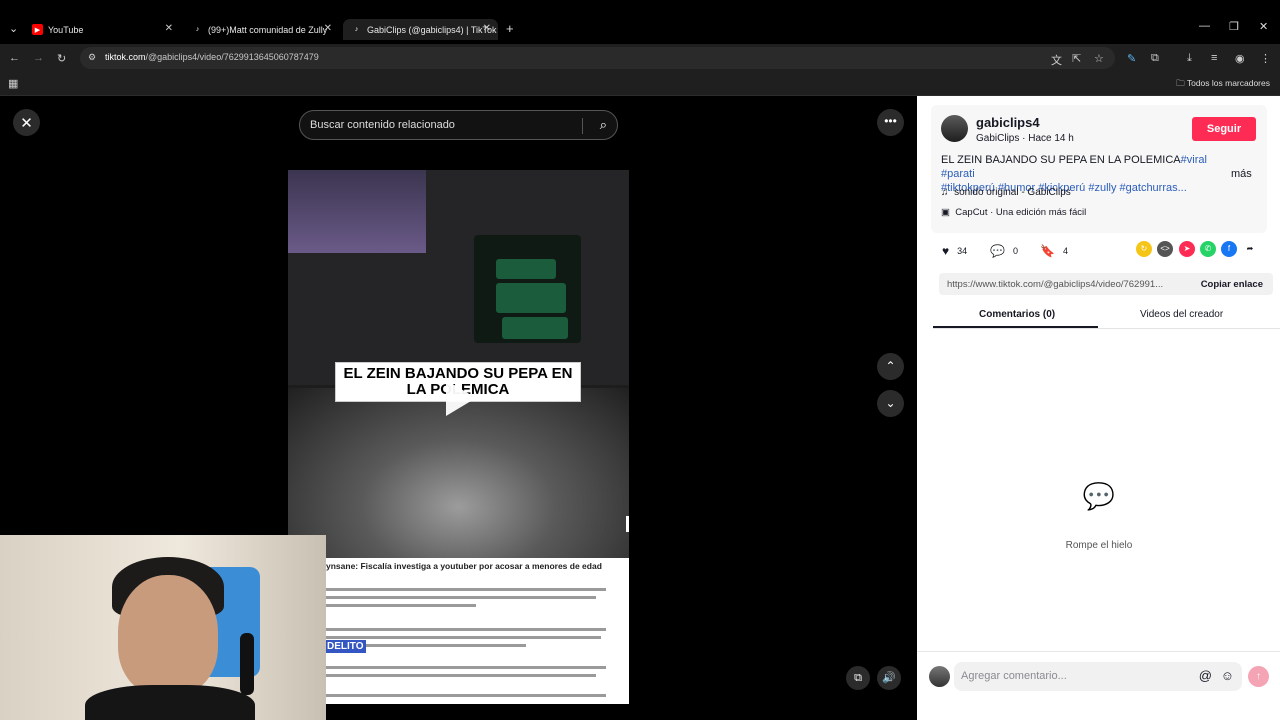  What do you see at coordinates (603, 125) in the screenshot?
I see `search-icon: ⌕` at bounding box center [603, 125].